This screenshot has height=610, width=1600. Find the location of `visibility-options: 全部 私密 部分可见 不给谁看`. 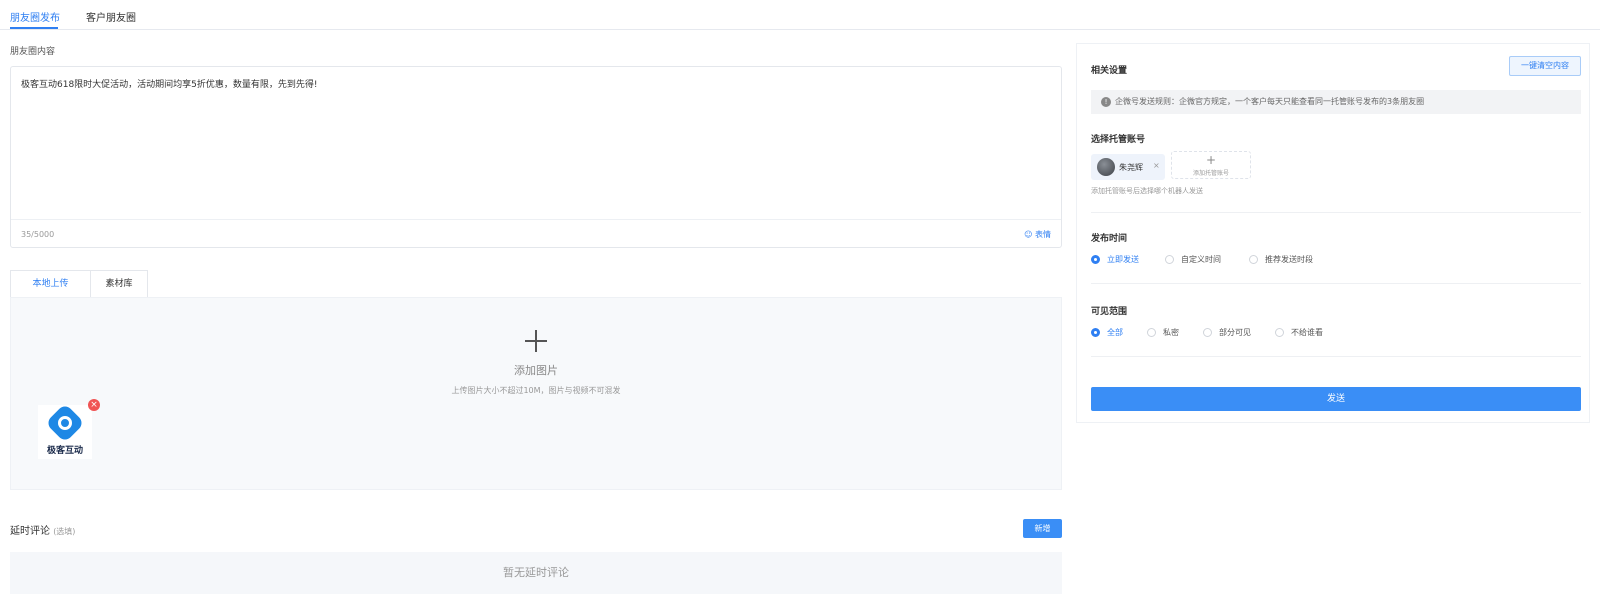

visibility-options: 全部 私密 部分可见 不给谁看 is located at coordinates (1241, 333).